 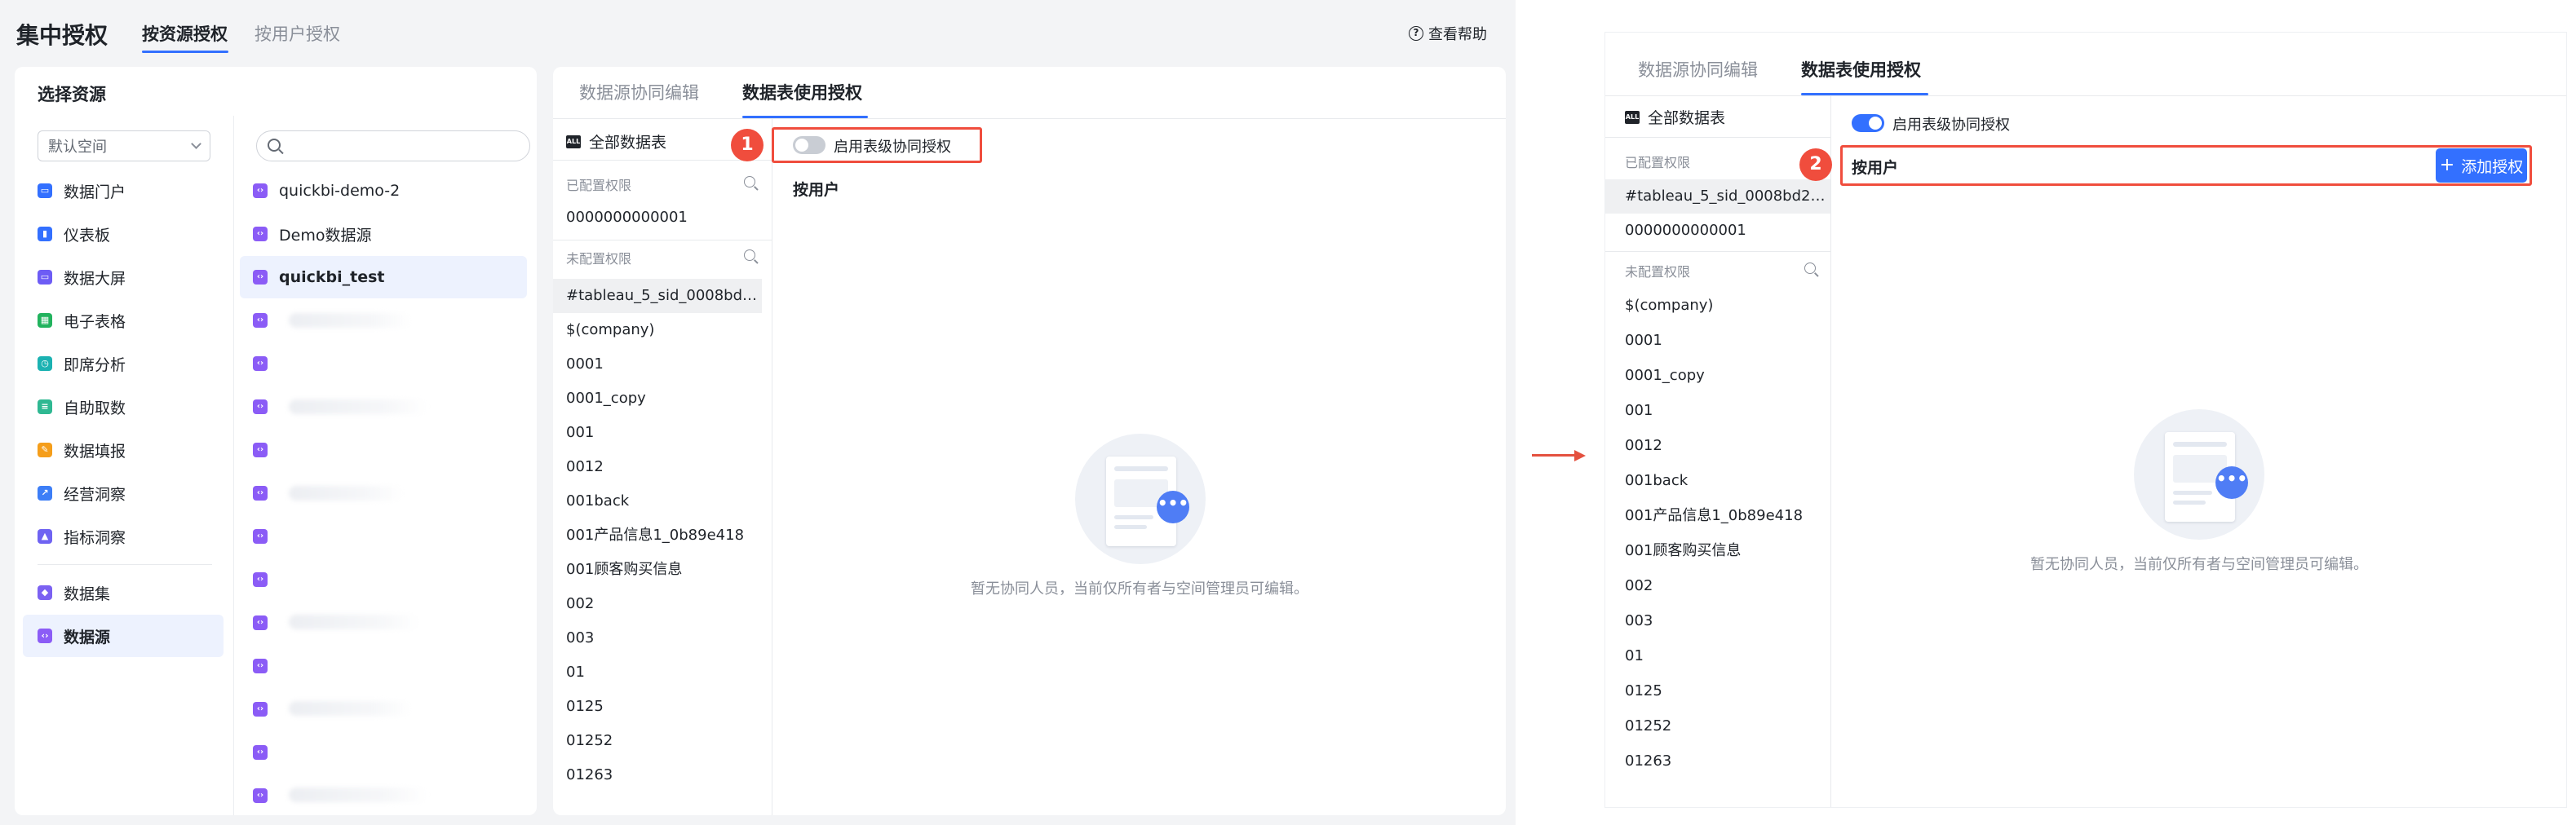 I want to click on category-item-spreadsheet: ▦ 电子表格, so click(x=123, y=320).